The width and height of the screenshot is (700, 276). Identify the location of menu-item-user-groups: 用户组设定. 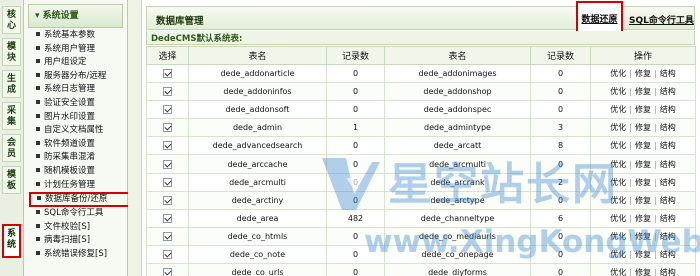
(80, 63).